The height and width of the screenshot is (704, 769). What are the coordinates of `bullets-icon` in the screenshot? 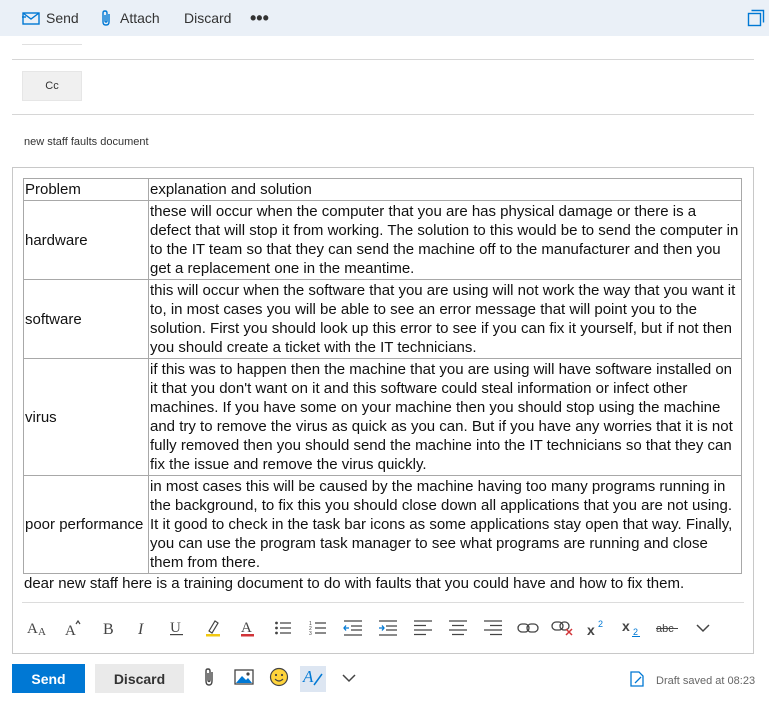 It's located at (283, 628).